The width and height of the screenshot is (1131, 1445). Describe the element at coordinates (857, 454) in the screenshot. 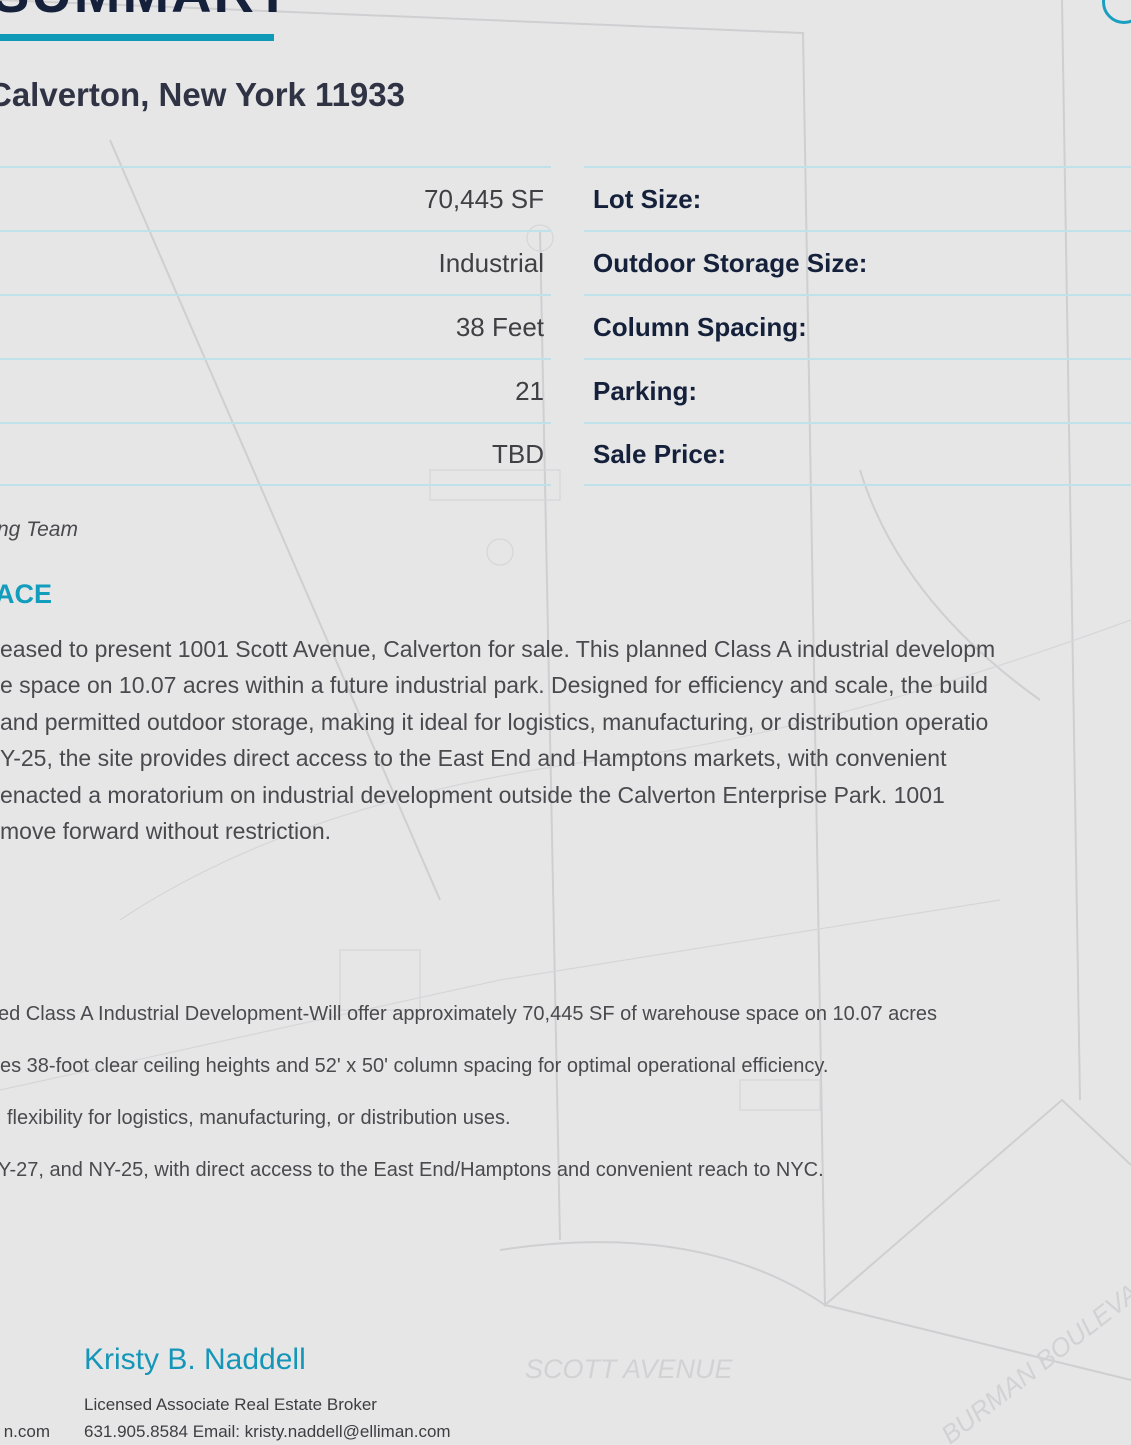

I see `label-row: Sale Price:` at that location.